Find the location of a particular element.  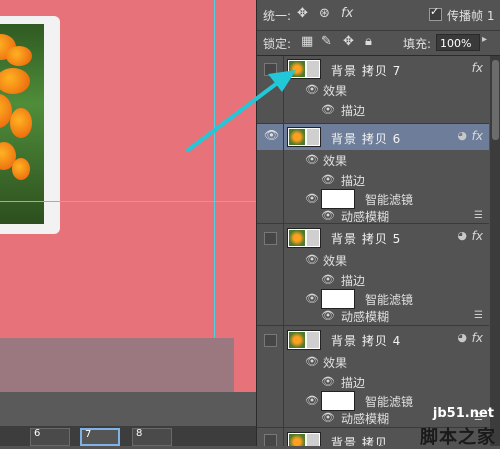

annotation-arrow-icon is located at coordinates (241, 111).